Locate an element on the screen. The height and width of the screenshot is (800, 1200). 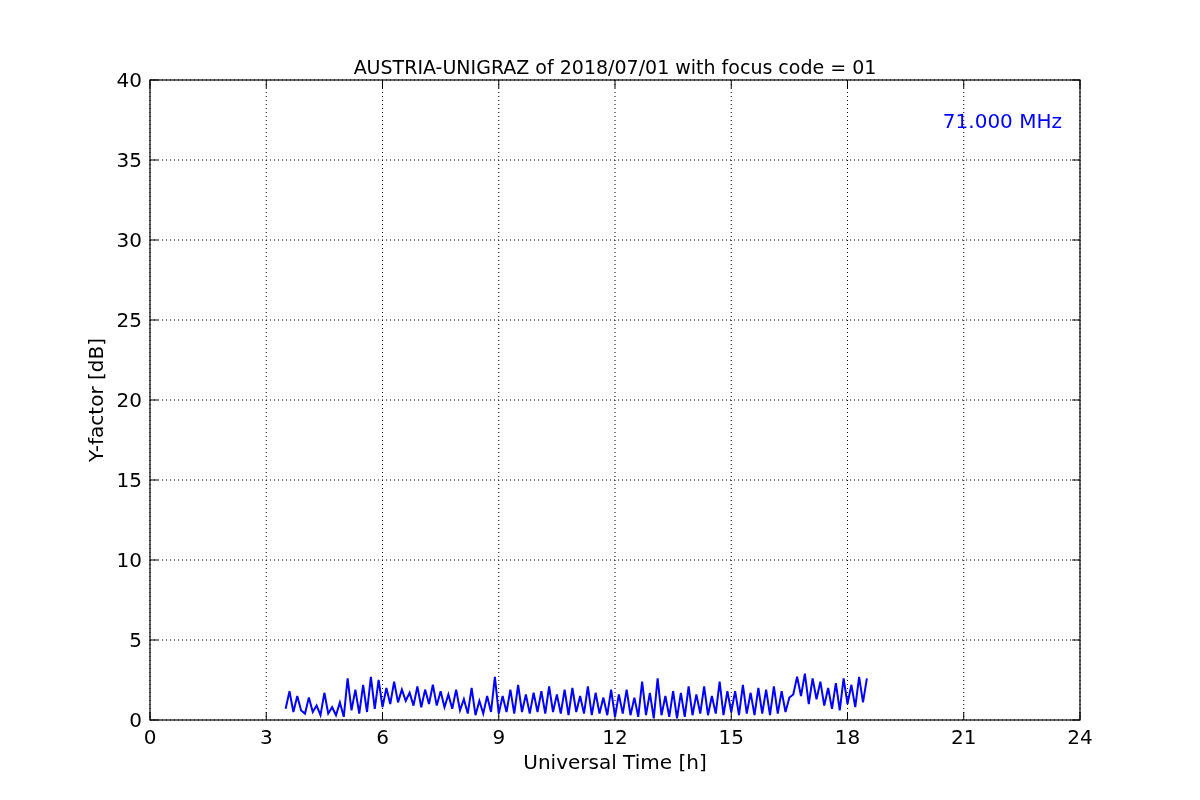
y-tick-label: 10 is located at coordinates (129, 560).